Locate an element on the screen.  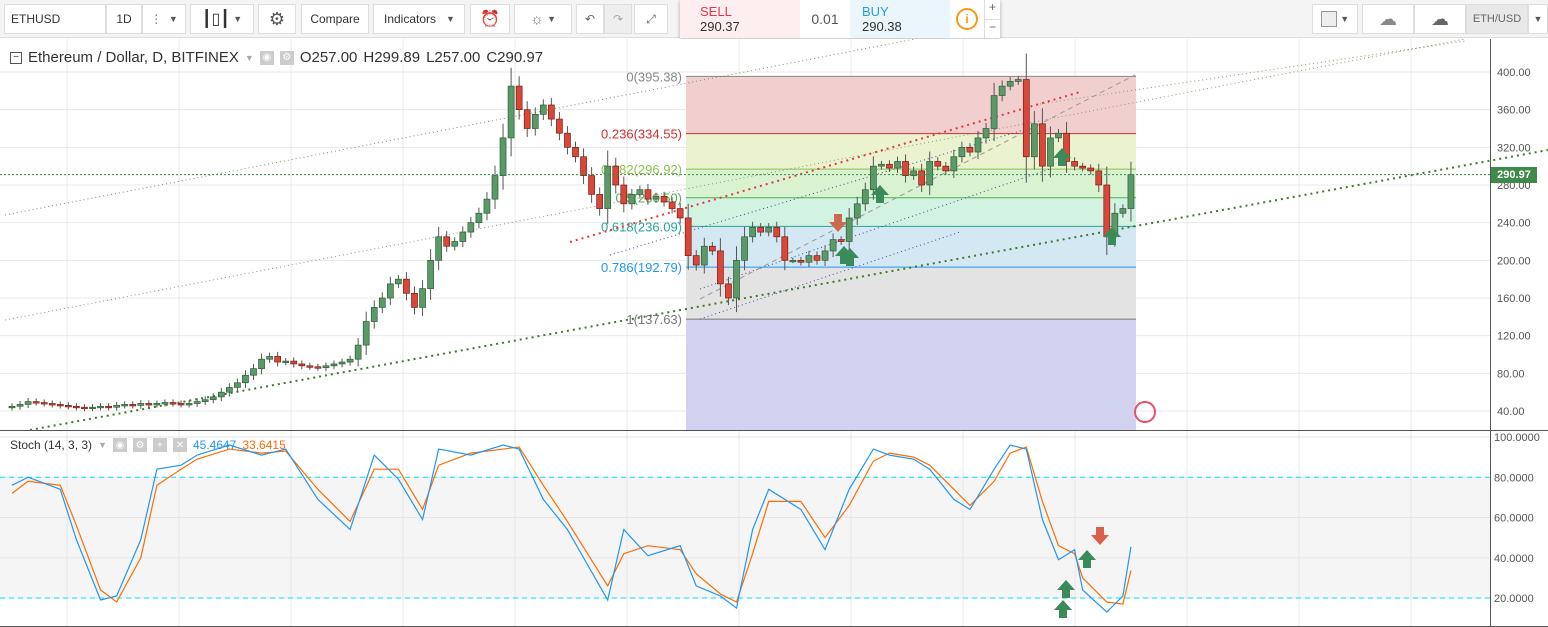
minus-button: − is located at coordinates (992, 28).